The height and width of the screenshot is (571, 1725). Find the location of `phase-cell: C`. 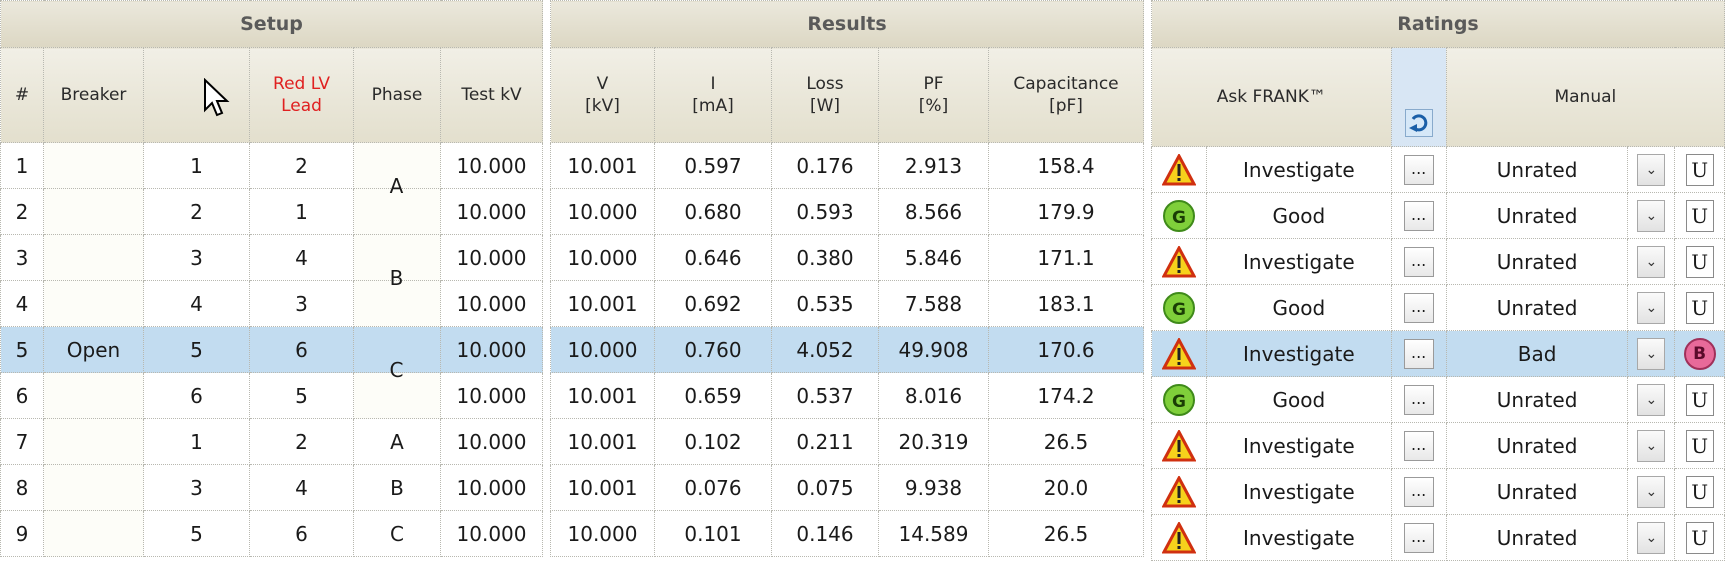

phase-cell: C is located at coordinates (397, 533).